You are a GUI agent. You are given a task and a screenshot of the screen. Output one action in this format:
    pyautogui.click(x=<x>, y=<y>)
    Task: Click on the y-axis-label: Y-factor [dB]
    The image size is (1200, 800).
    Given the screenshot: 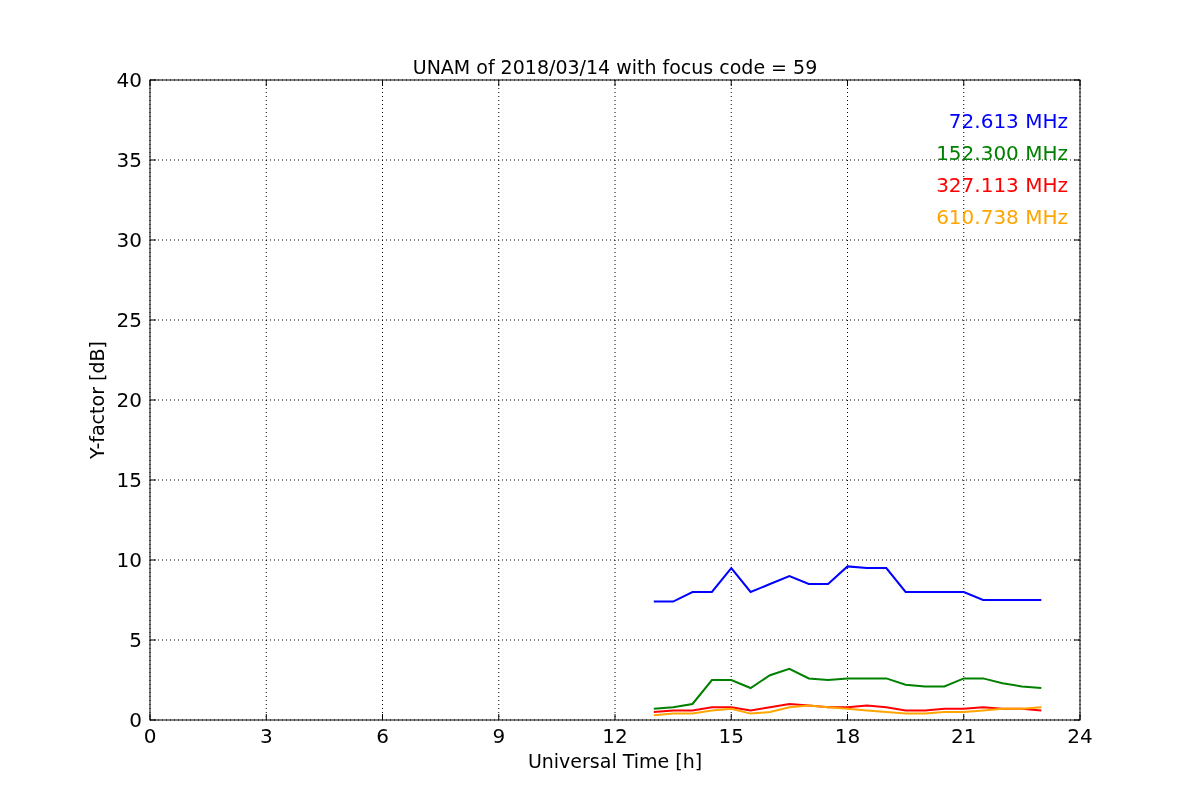 What is the action you would take?
    pyautogui.click(x=97, y=400)
    